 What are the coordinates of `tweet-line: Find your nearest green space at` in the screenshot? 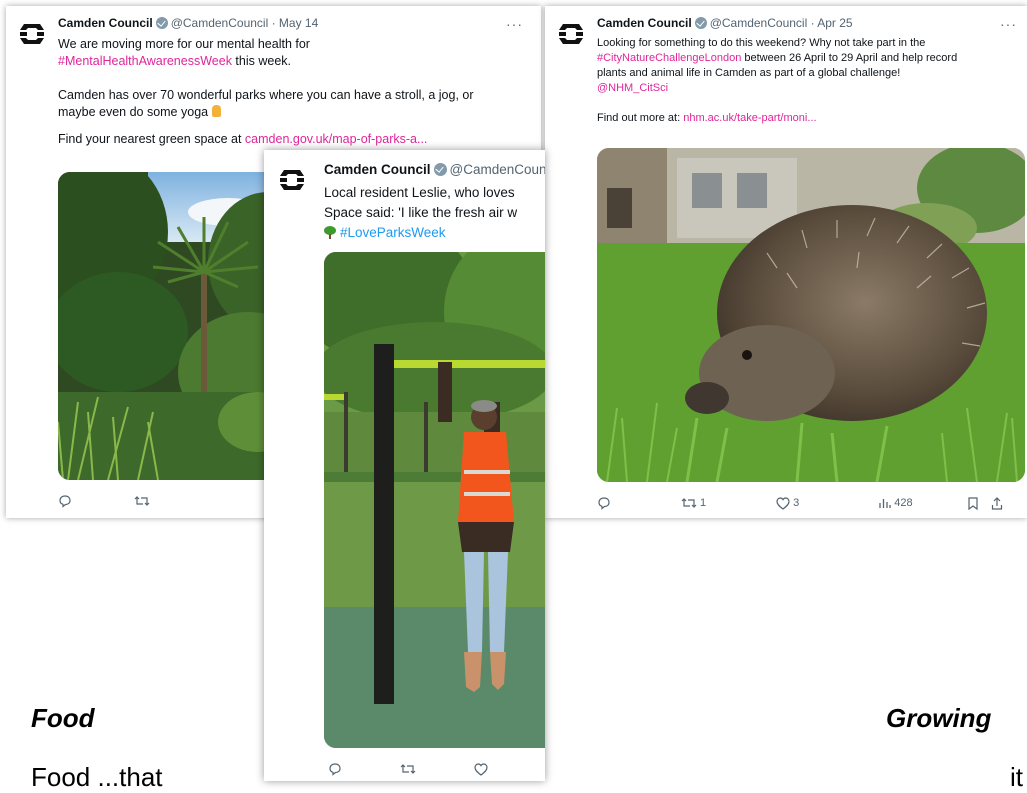 It's located at (151, 139).